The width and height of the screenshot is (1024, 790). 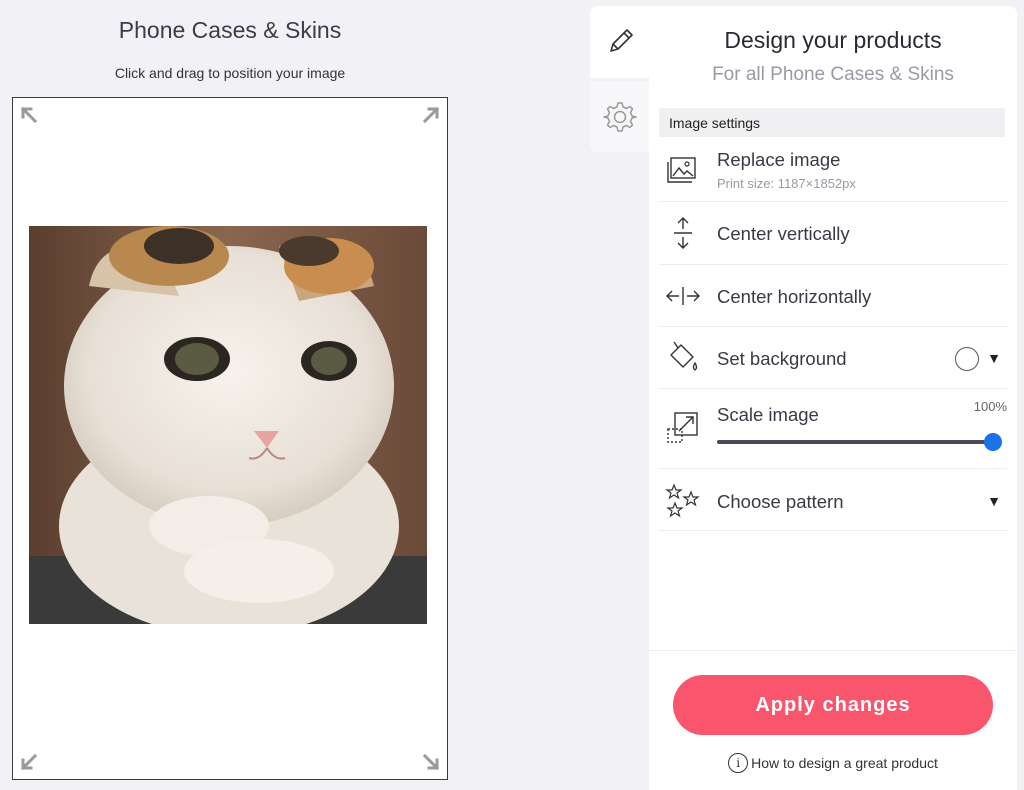 I want to click on center-horizontally-label: Center horizontally, so click(x=794, y=296).